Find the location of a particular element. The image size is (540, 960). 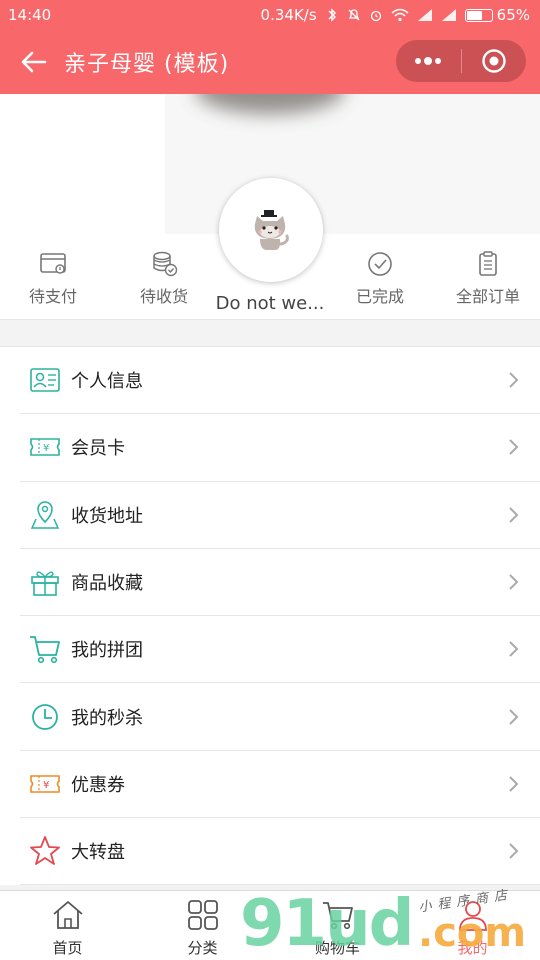

location-pin-icon is located at coordinates (45, 514).